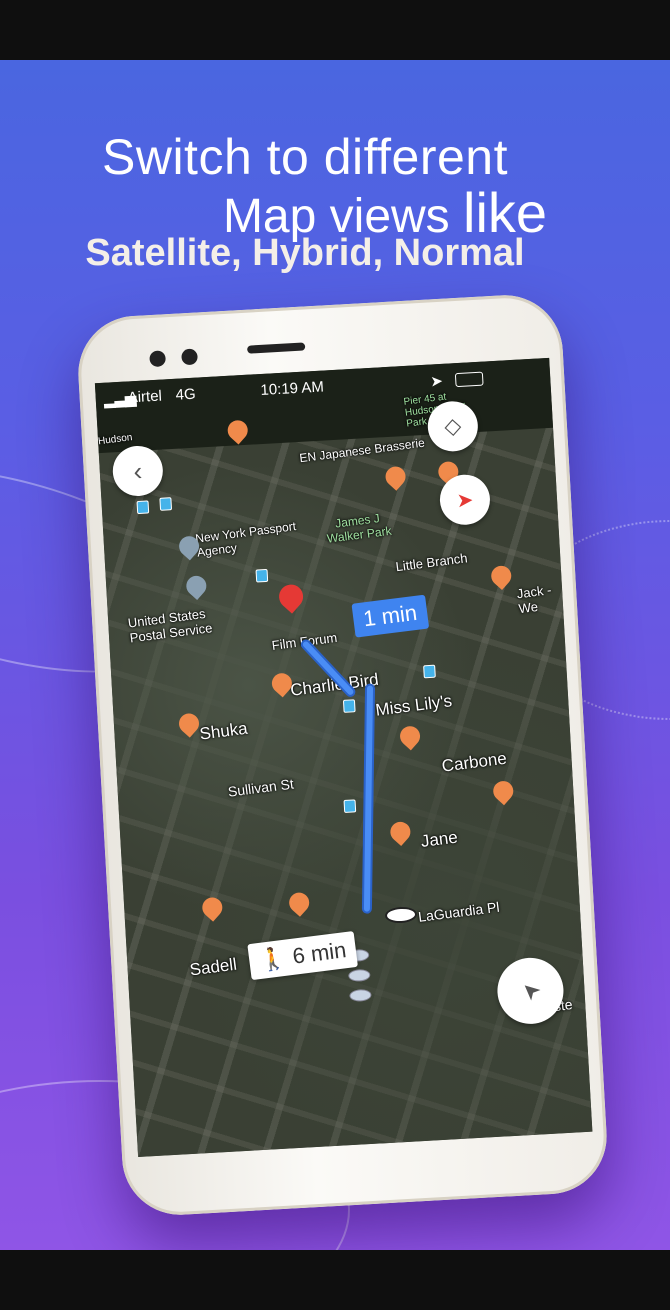 This screenshot has width=670, height=1310. I want to click on compass-icon: ➤, so click(464, 500).